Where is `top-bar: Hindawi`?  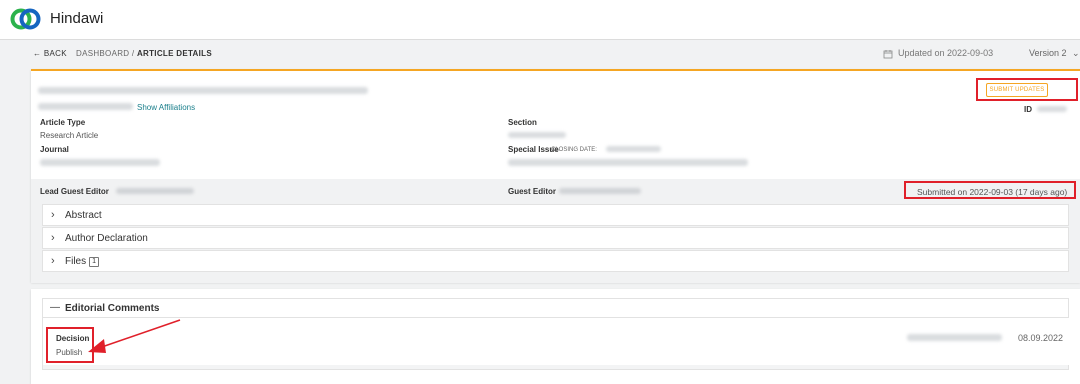 top-bar: Hindawi is located at coordinates (540, 20).